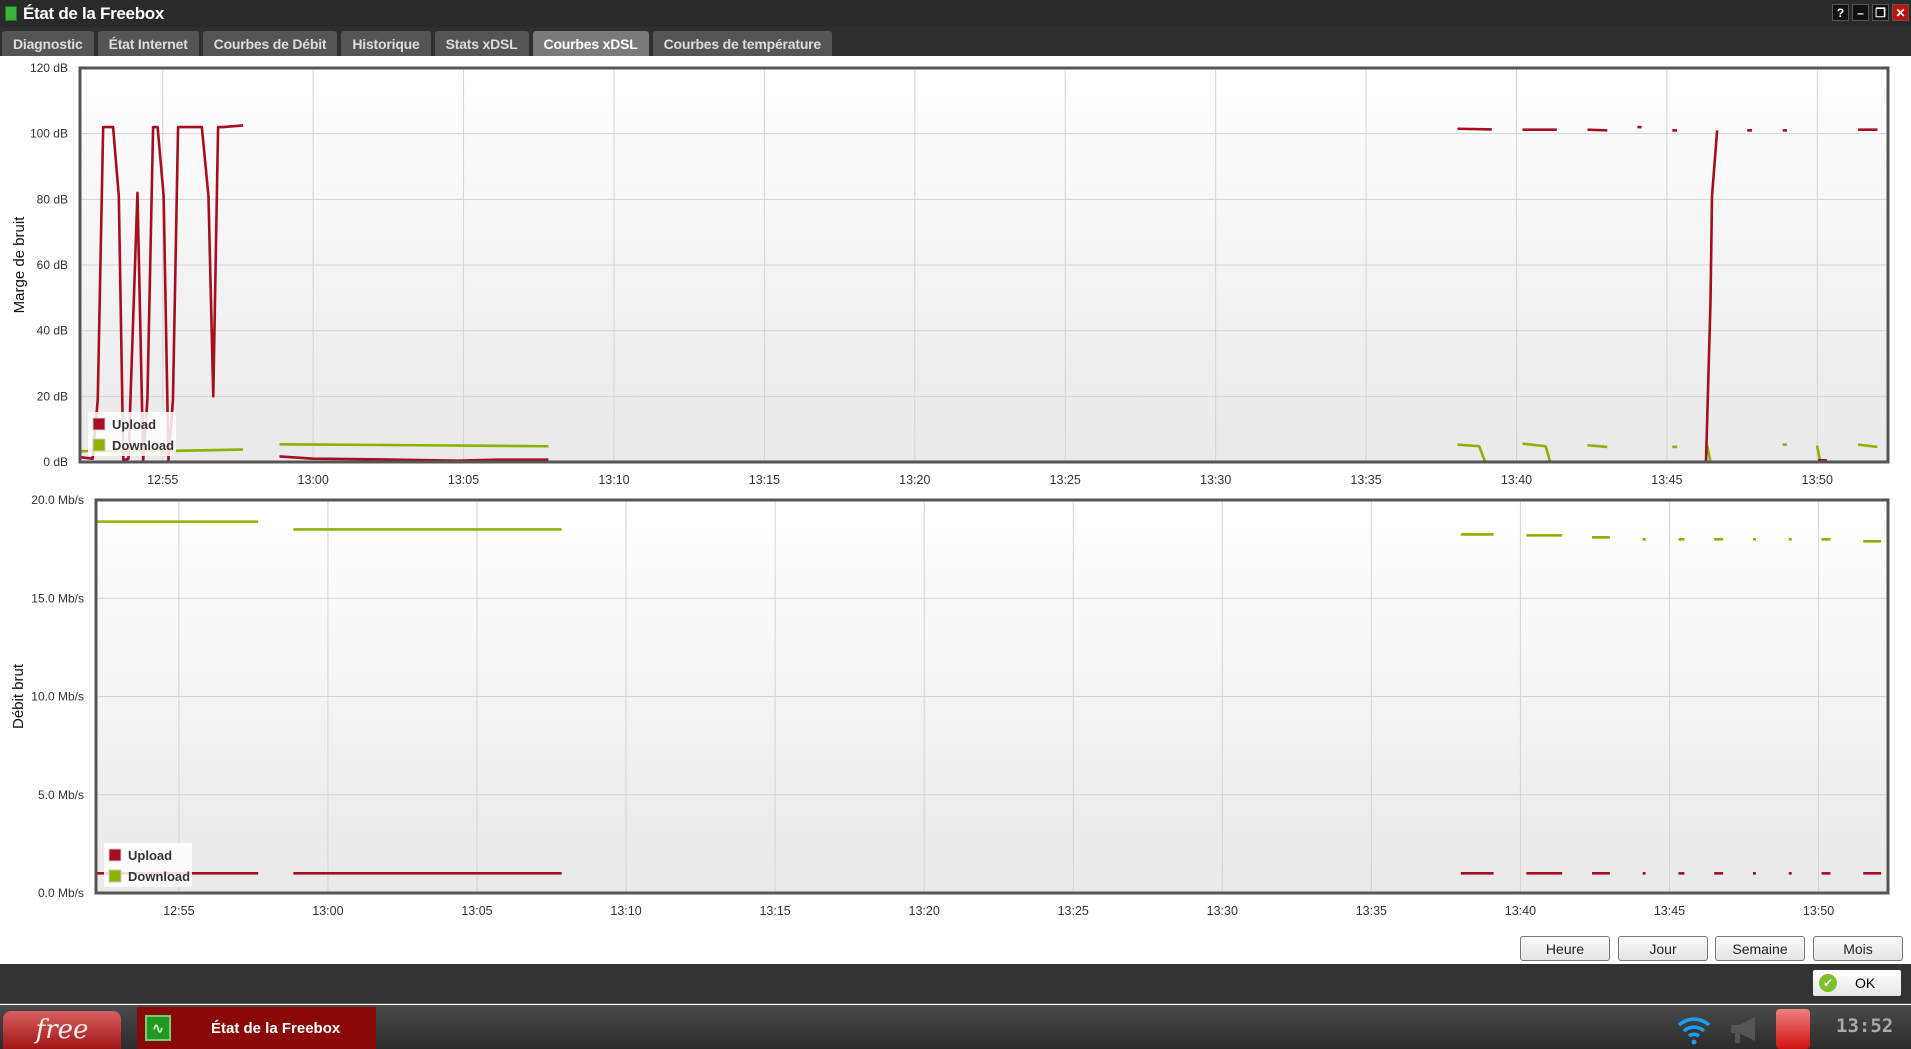 Image resolution: width=1911 pixels, height=1049 pixels. I want to click on freebox-alert-icon, so click(1793, 1029).